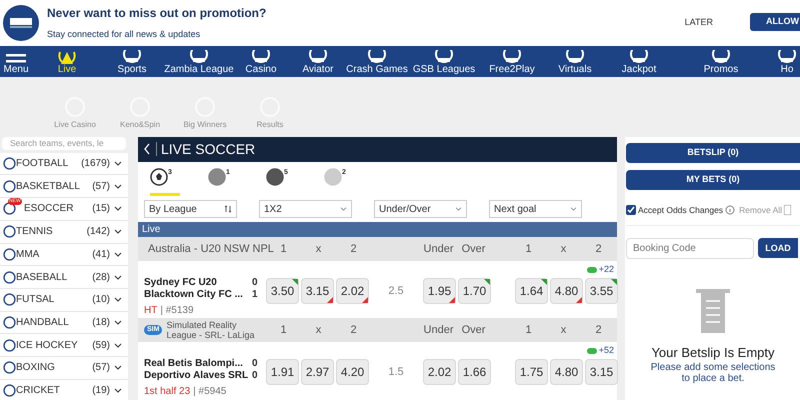  I want to click on odds-button: 1.70, so click(474, 291).